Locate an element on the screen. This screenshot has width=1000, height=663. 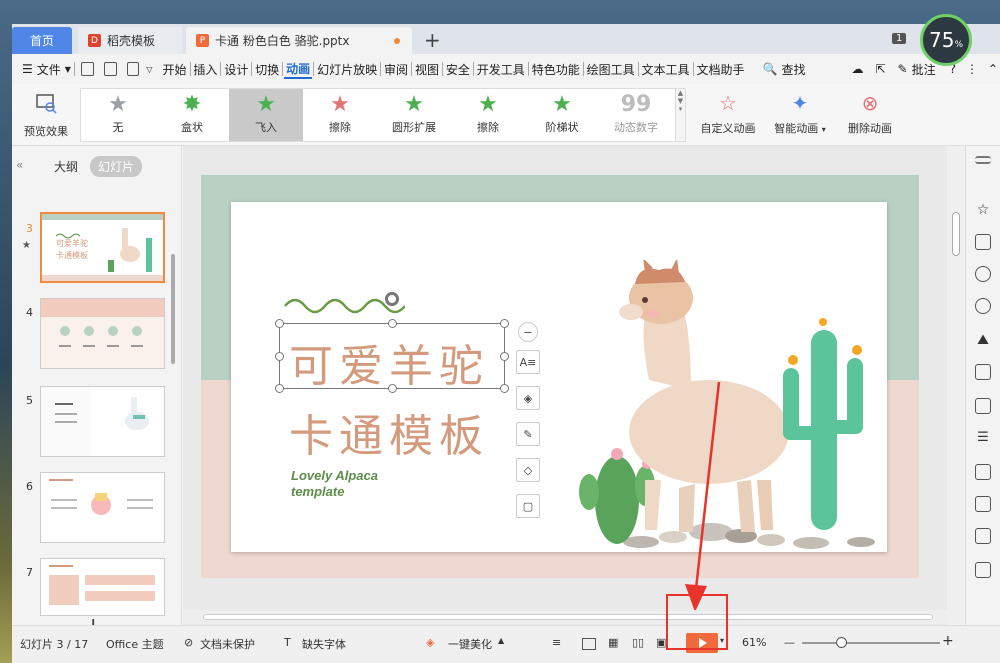
tab-outline: 大纲 is located at coordinates (66, 166).